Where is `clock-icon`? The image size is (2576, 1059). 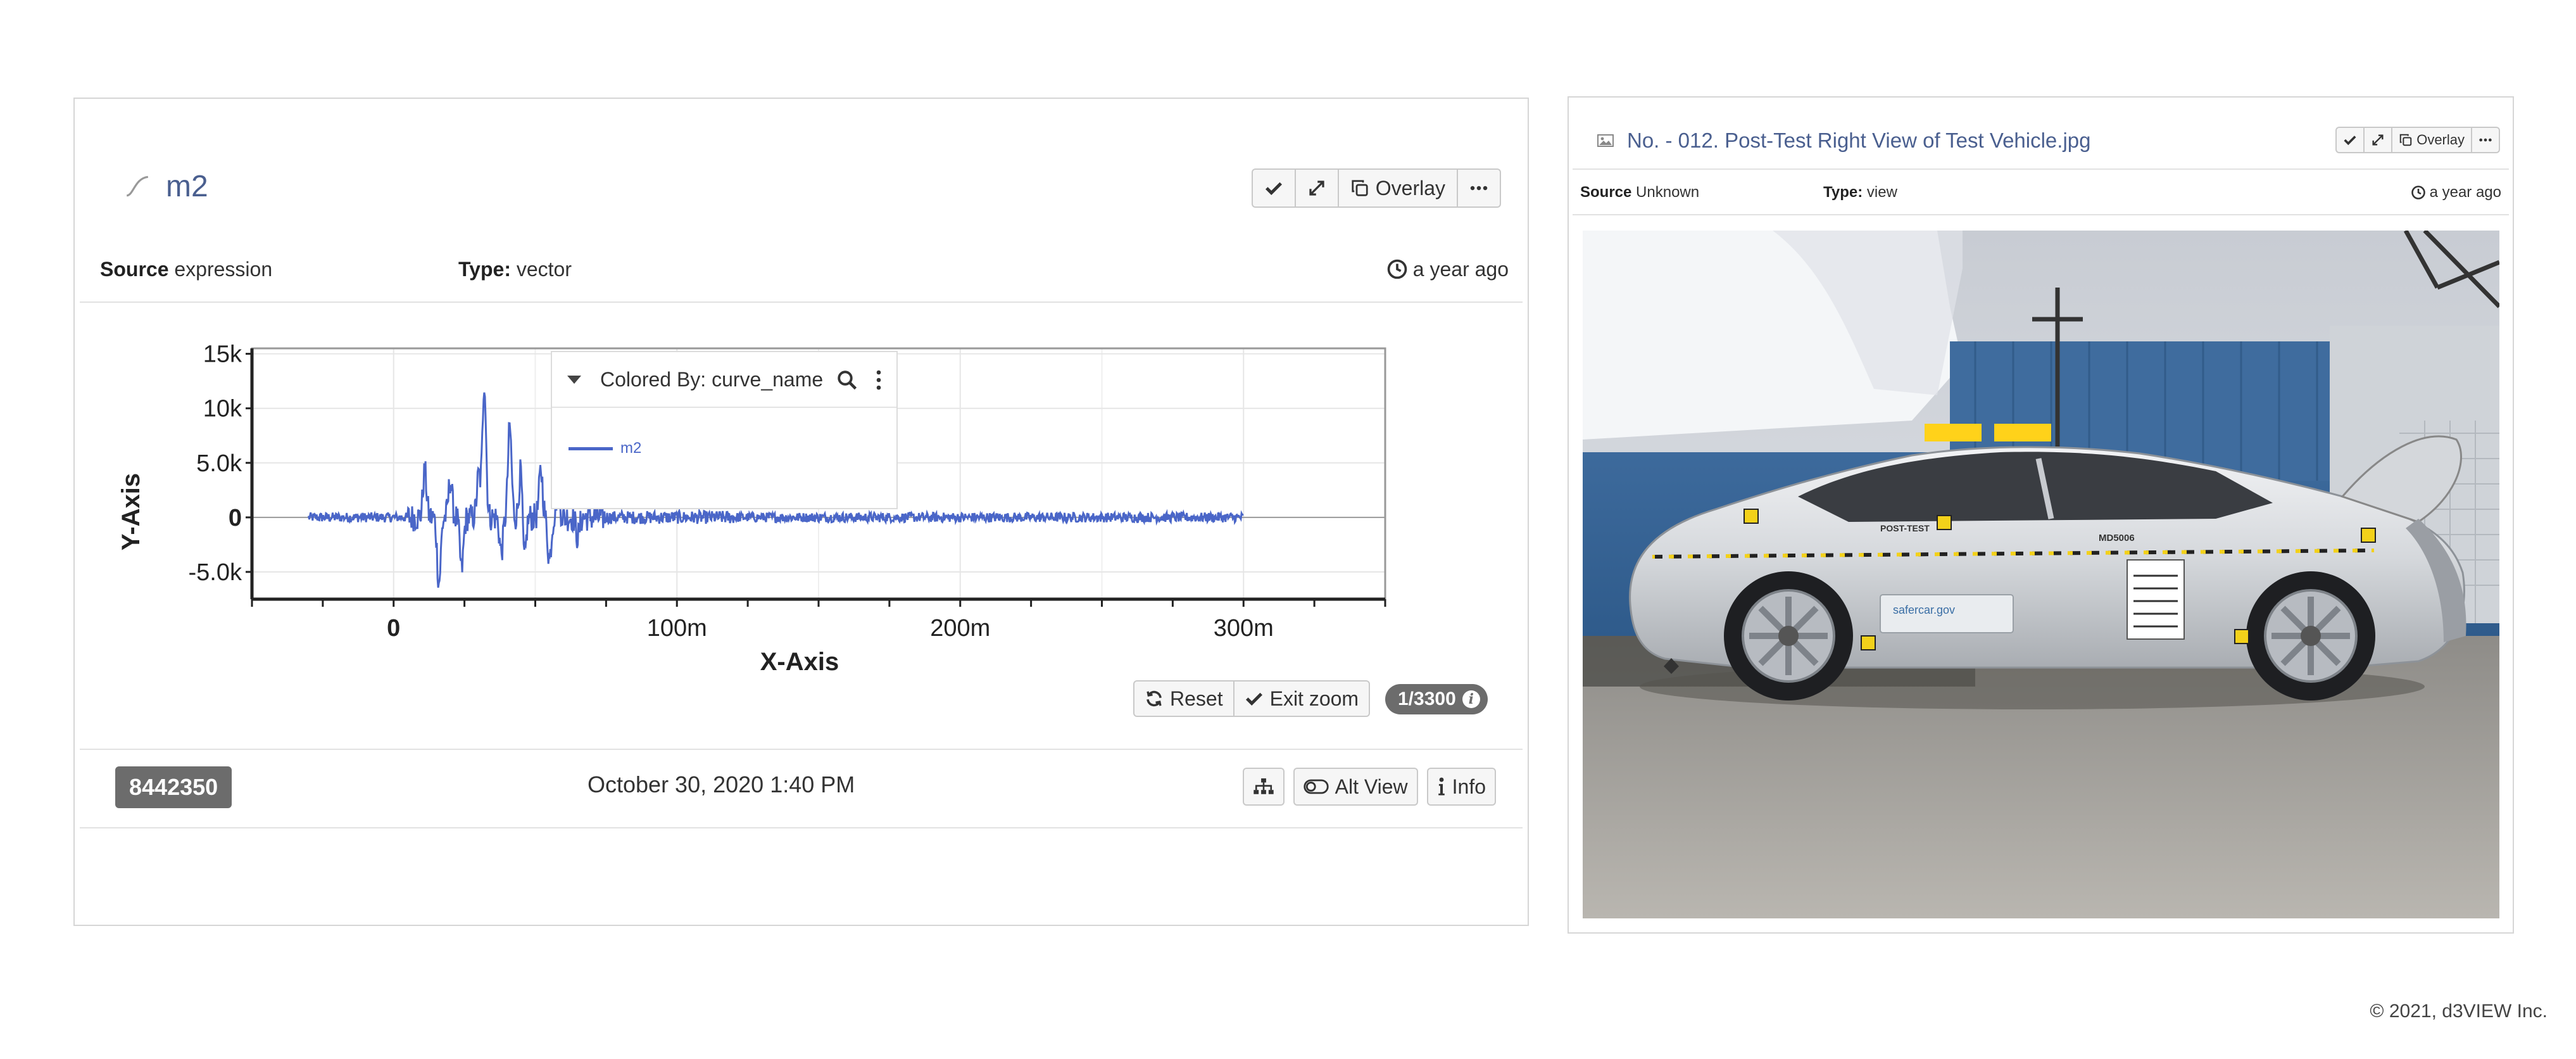
clock-icon is located at coordinates (2418, 193).